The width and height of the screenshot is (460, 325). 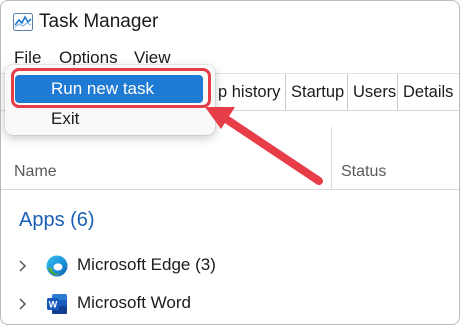 What do you see at coordinates (146, 264) in the screenshot?
I see `process-name: Microsoft Edge (3)` at bounding box center [146, 264].